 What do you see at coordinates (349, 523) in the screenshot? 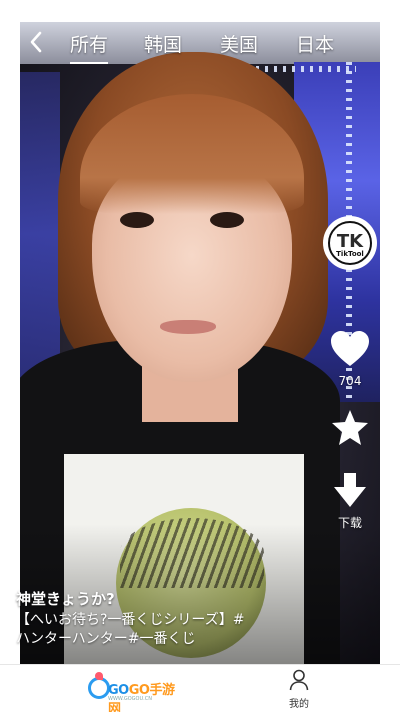
I see `download-label: 下载` at bounding box center [349, 523].